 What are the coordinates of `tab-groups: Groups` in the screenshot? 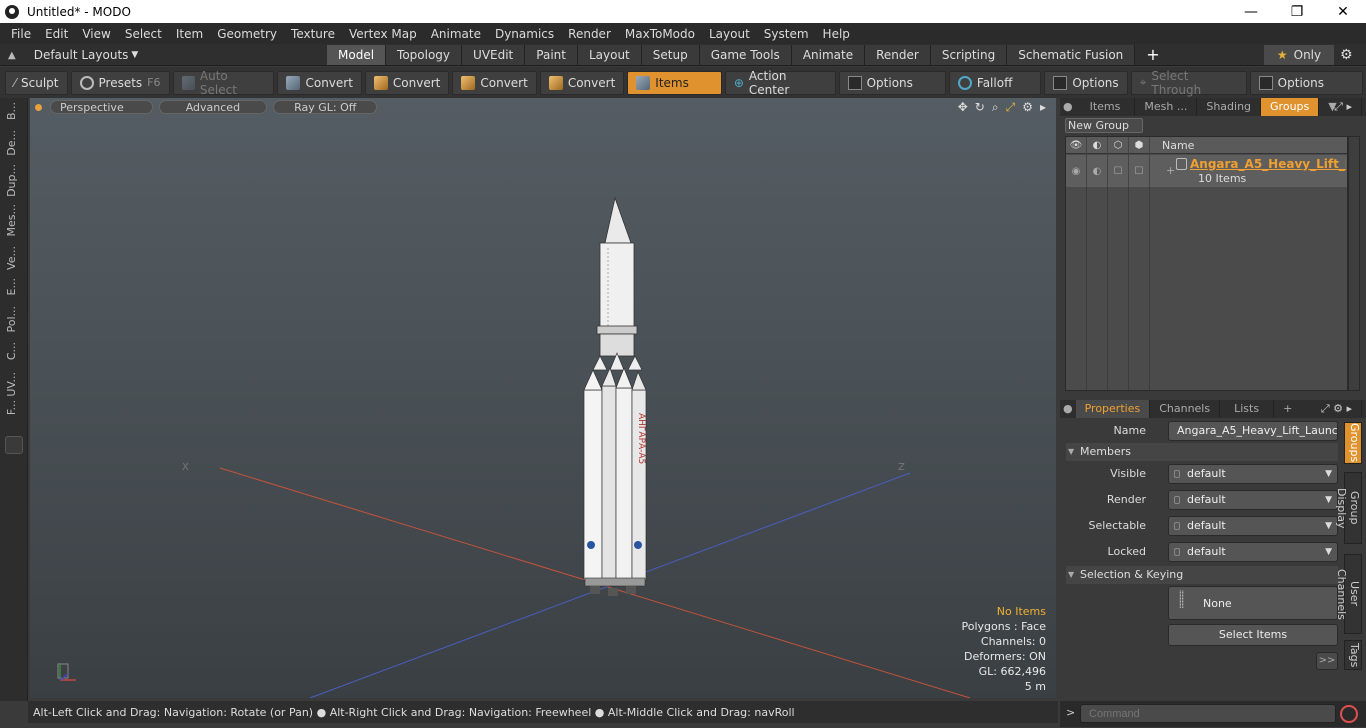 It's located at (1290, 107).